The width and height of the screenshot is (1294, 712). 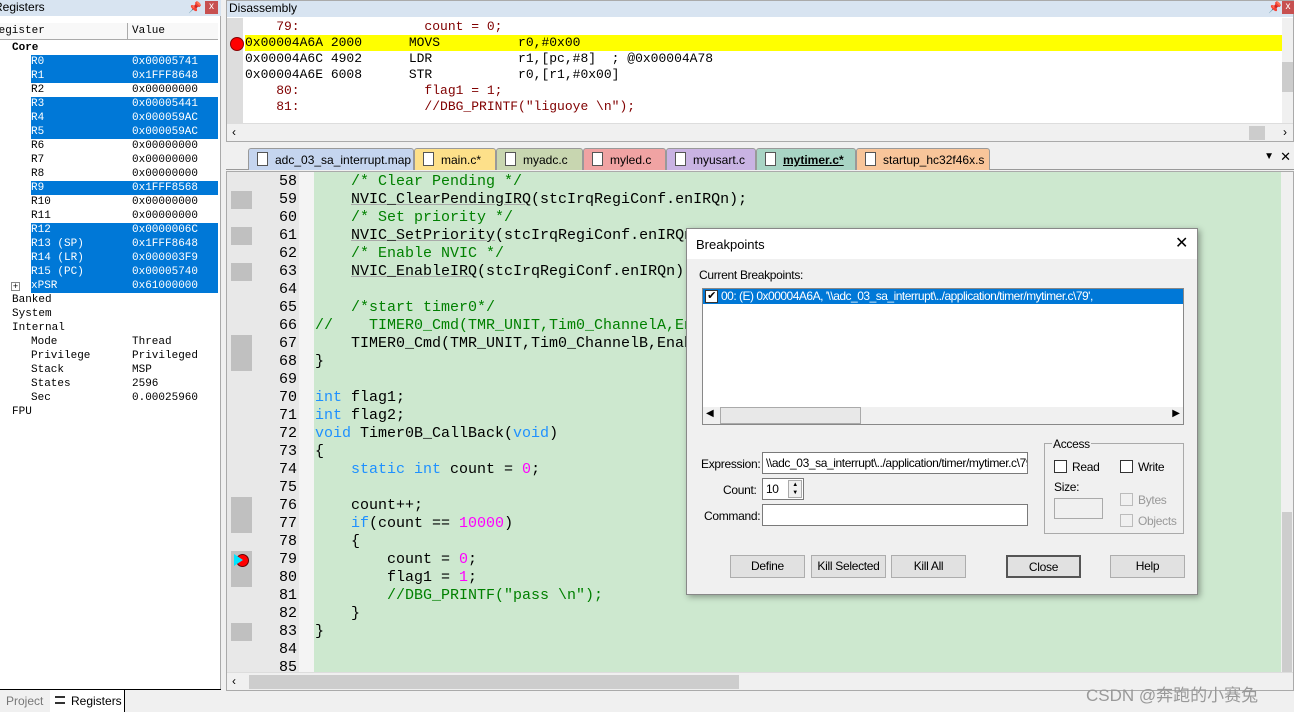 I want to click on code-line: if(count == 10000), so click(x=414, y=524).